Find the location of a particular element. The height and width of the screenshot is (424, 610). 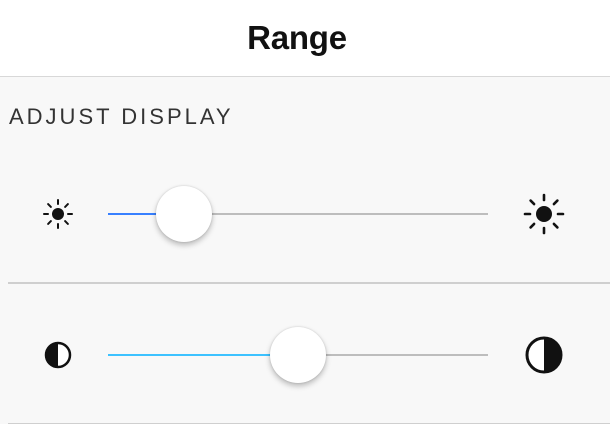

section-header: ADJUST DISPLAY is located at coordinates (121, 116).